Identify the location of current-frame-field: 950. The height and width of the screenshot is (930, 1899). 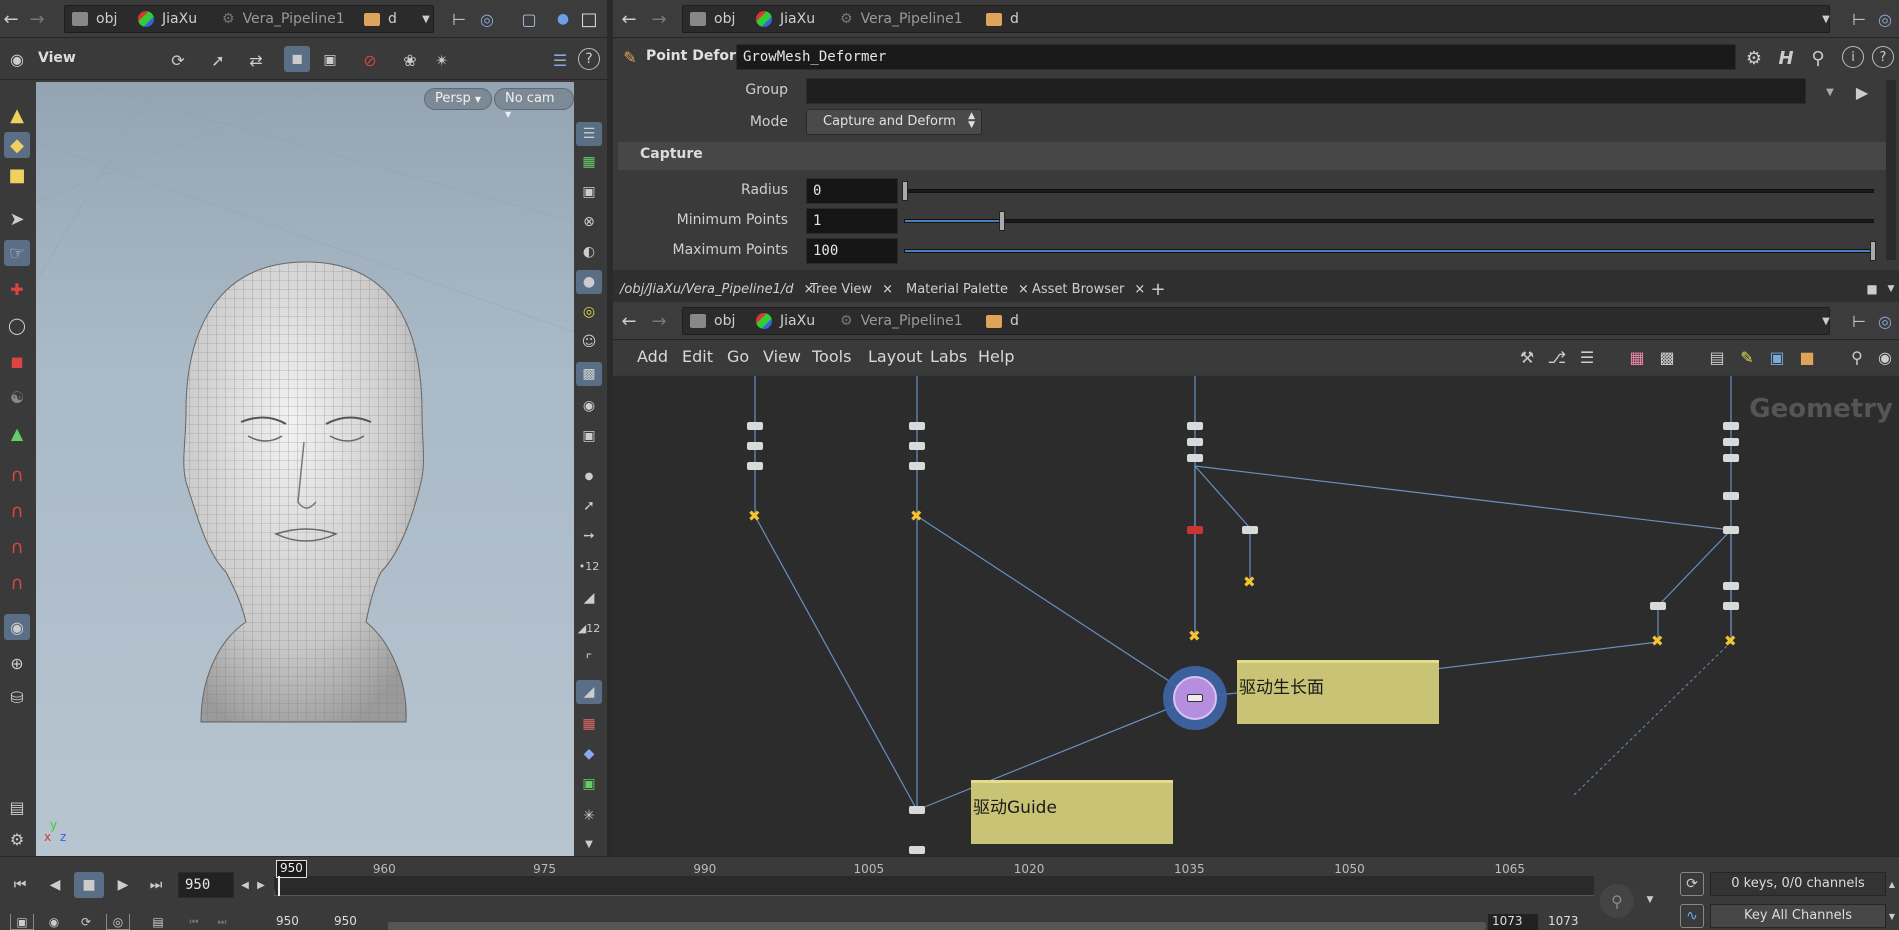
(206, 885).